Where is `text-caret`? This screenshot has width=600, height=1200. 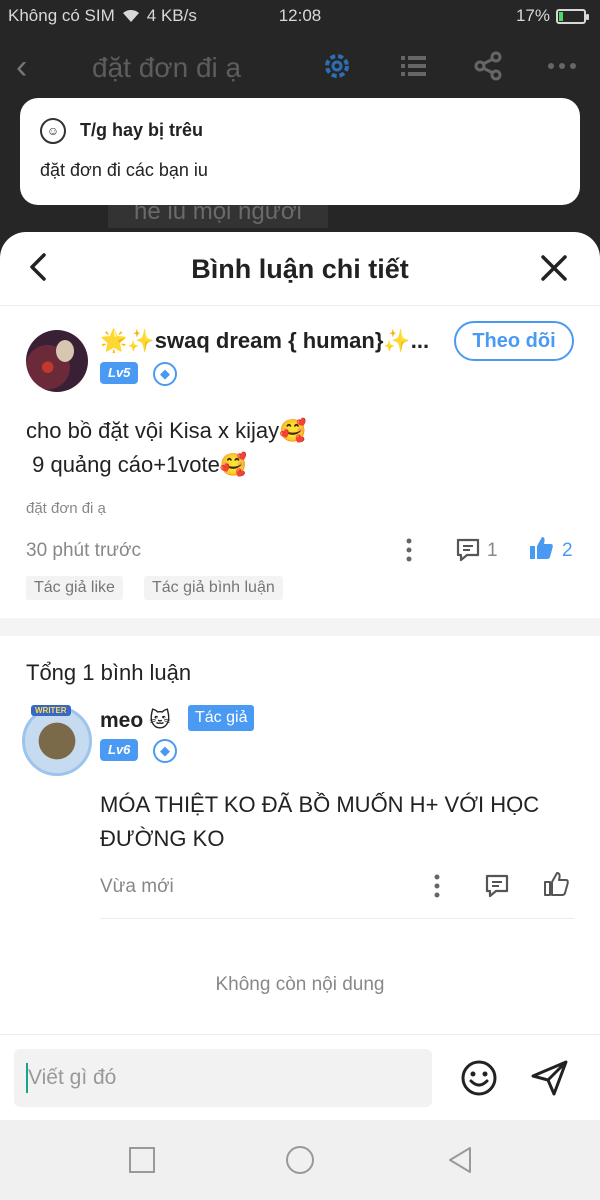 text-caret is located at coordinates (27, 1078).